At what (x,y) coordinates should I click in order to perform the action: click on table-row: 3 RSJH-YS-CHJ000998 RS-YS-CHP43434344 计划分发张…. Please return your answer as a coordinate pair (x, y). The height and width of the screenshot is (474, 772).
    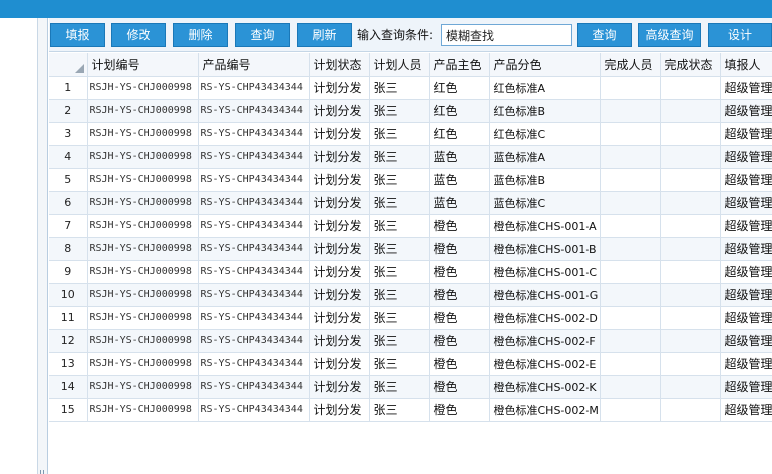
    Looking at the image, I should click on (410, 134).